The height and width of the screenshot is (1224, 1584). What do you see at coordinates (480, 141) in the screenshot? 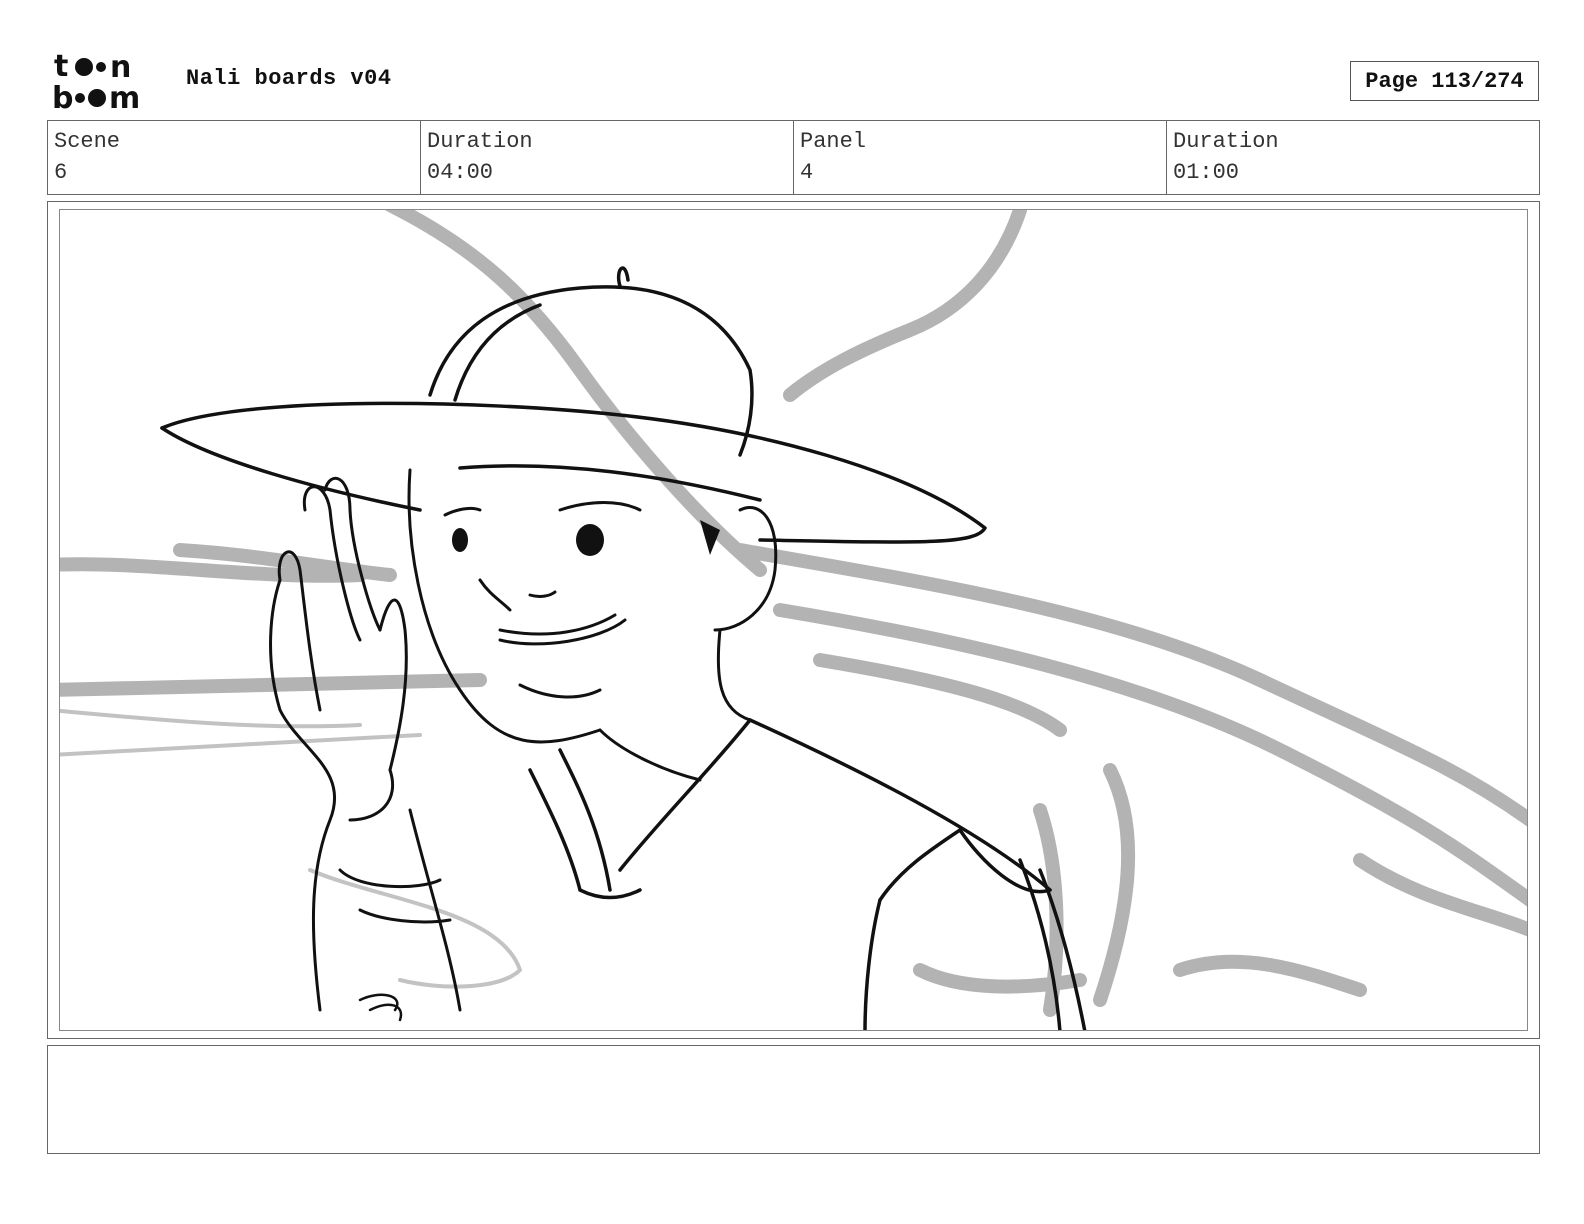
I see `scene-duration-label: Duration` at bounding box center [480, 141].